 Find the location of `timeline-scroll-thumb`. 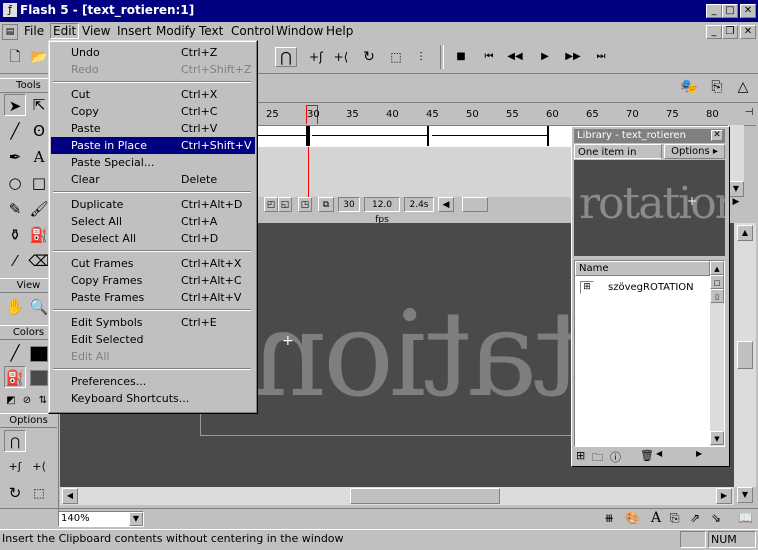

timeline-scroll-thumb is located at coordinates (475, 204).